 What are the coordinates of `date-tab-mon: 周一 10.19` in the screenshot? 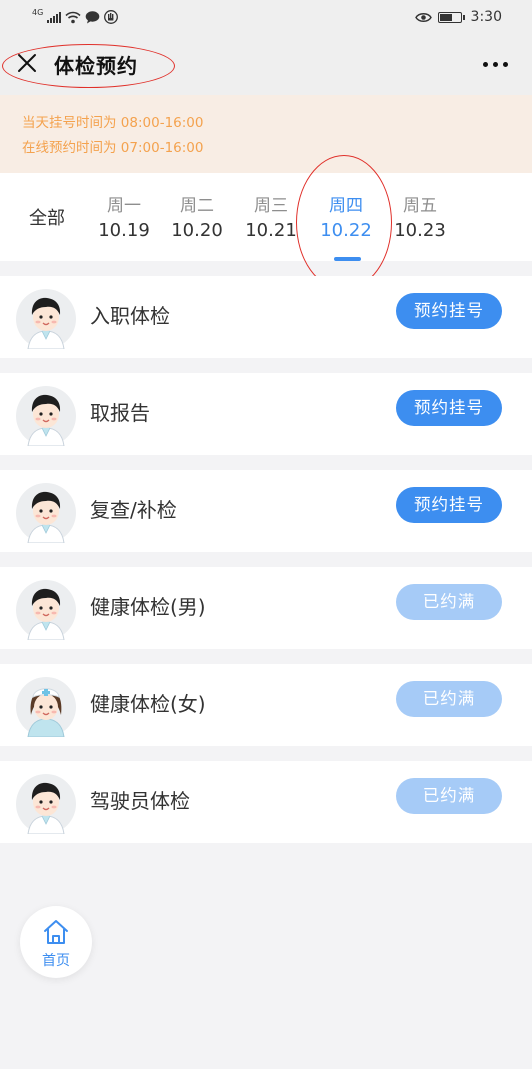 It's located at (124, 216).